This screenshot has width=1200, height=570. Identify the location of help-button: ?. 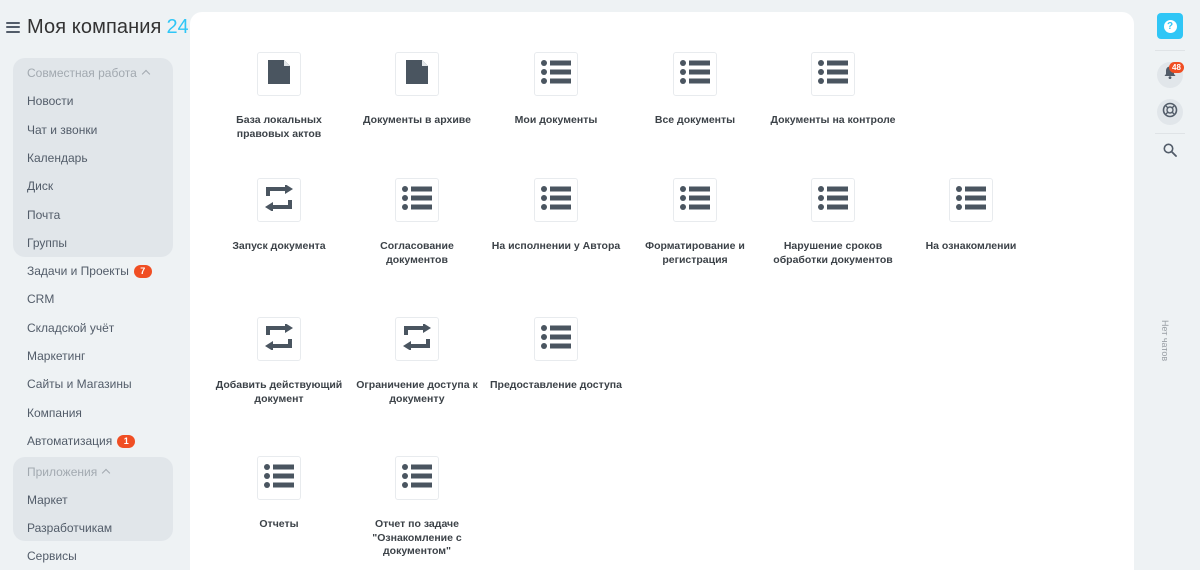
(1170, 26).